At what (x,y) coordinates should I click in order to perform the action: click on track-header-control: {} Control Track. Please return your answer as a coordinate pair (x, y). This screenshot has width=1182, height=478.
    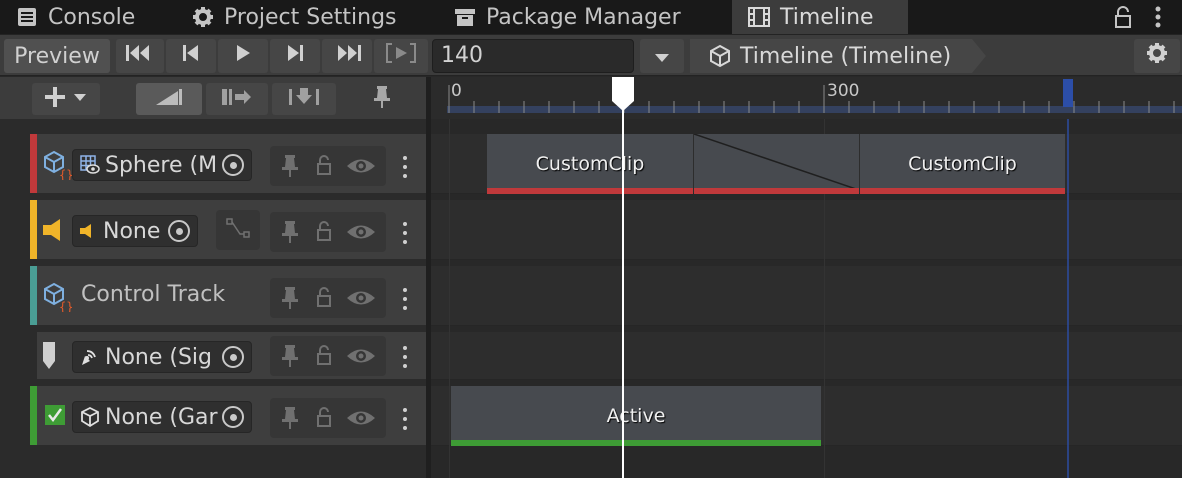
    Looking at the image, I should click on (228, 296).